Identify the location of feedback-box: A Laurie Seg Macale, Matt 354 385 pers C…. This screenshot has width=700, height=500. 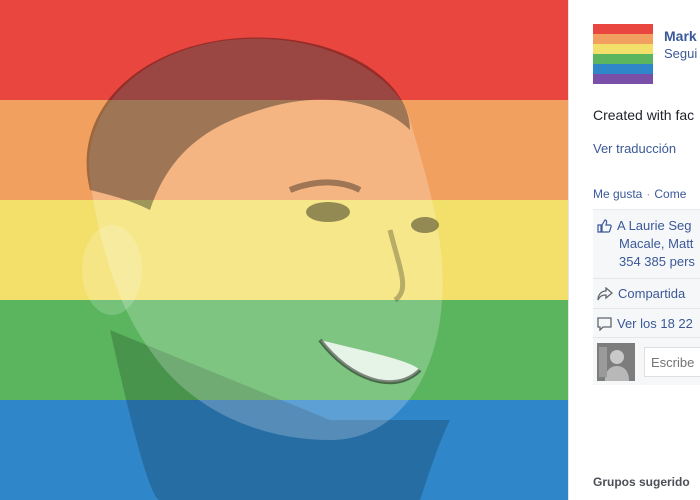
(646, 297).